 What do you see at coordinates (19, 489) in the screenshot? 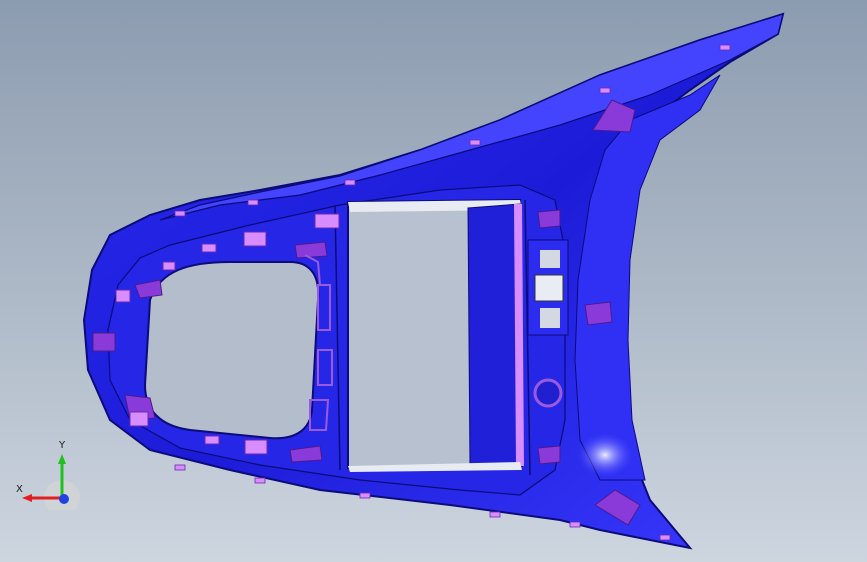
I see `x-axis-label: X` at bounding box center [19, 489].